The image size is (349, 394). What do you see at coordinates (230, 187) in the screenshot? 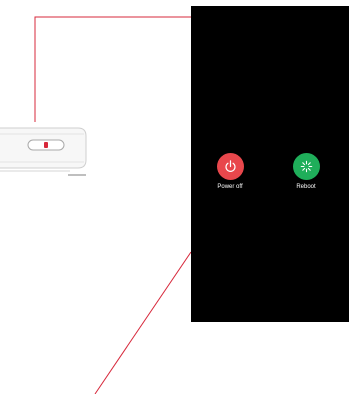
I see `power-off-label: Power off` at bounding box center [230, 187].